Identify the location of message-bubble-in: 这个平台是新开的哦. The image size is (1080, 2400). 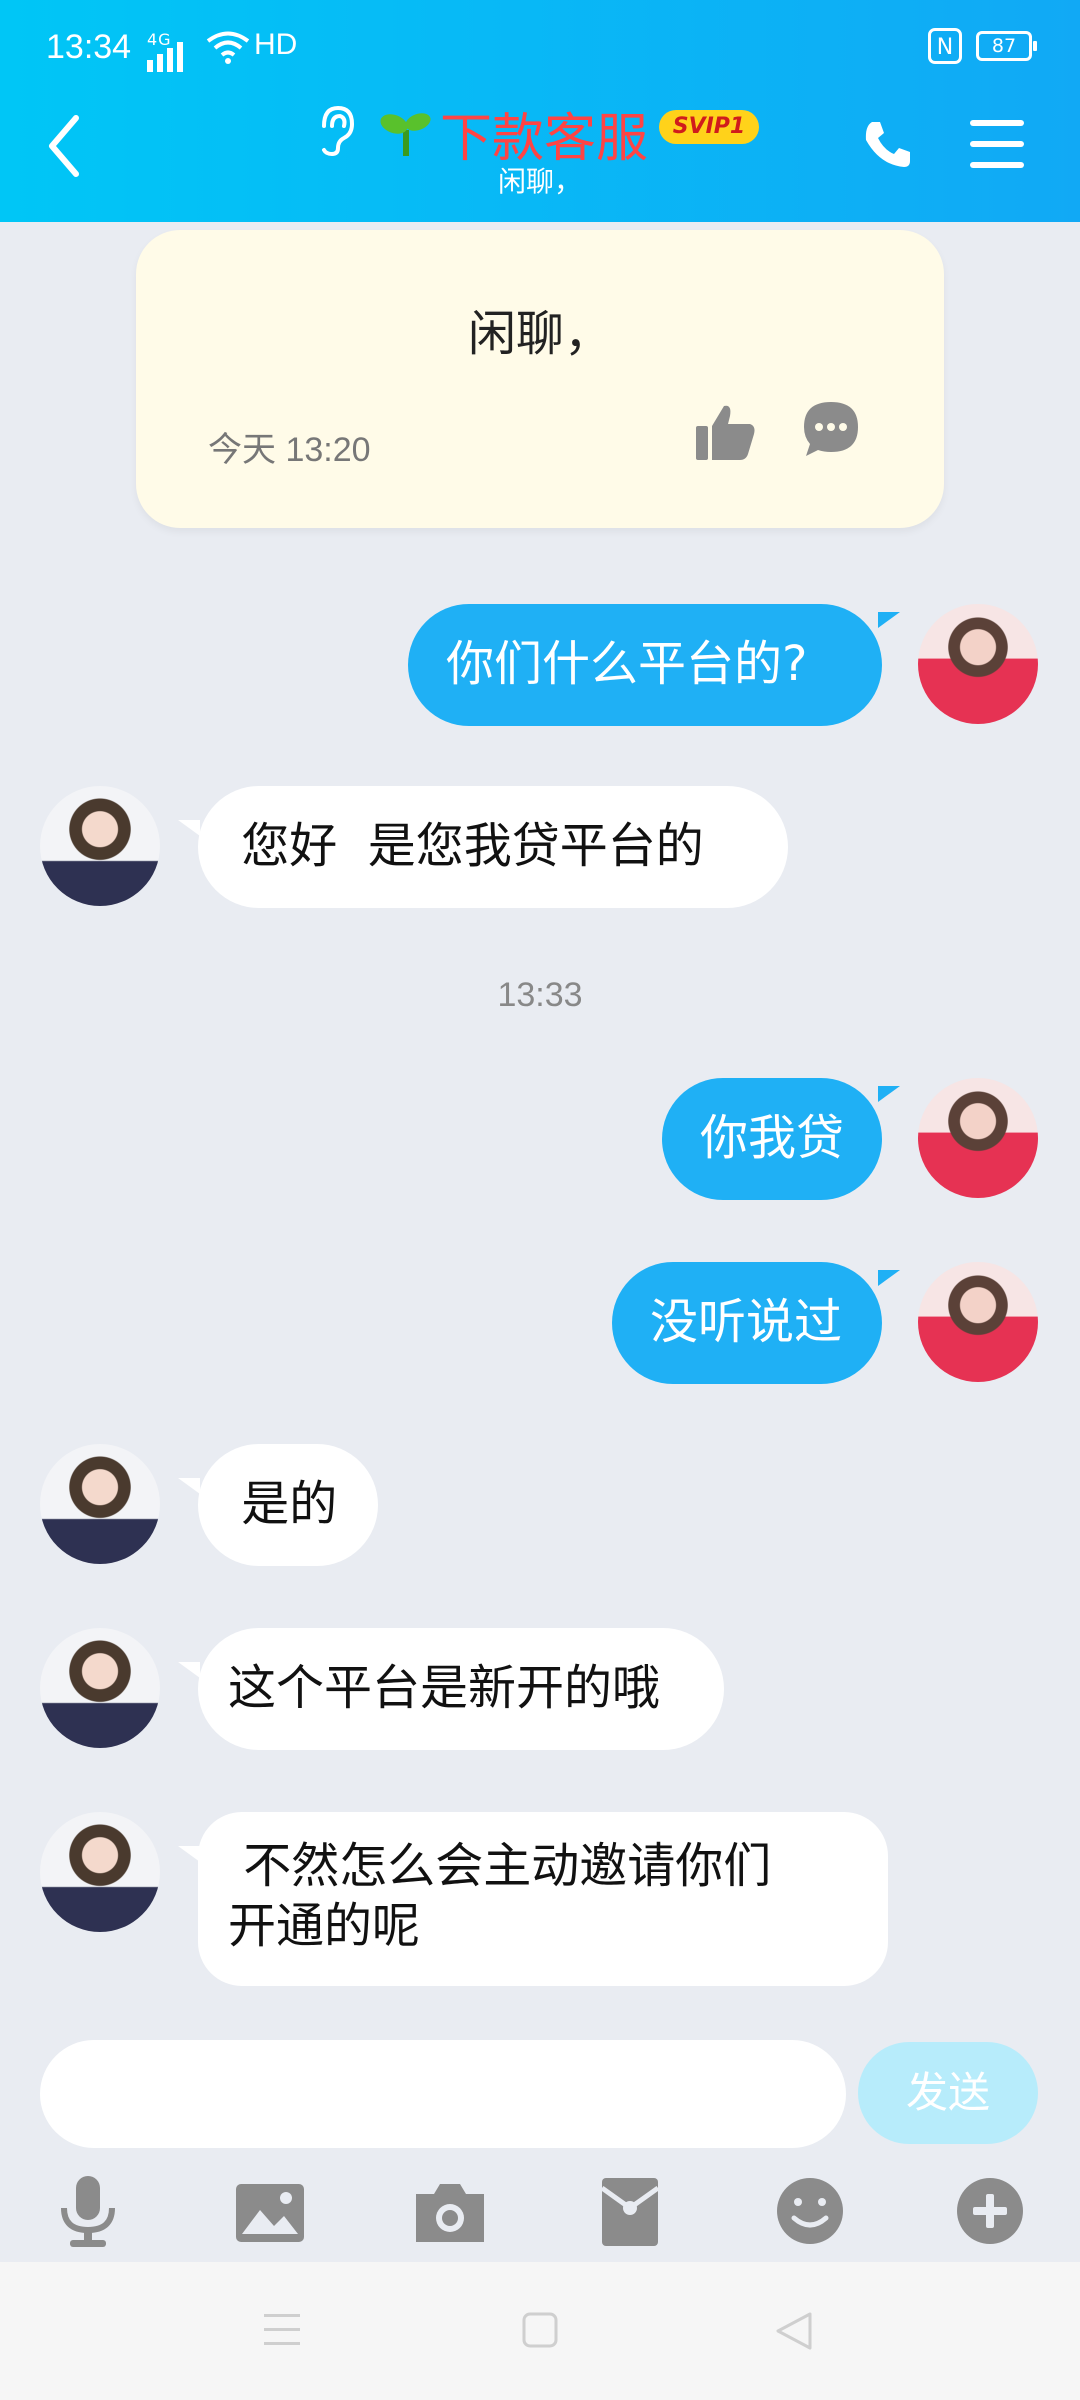
(461, 1689).